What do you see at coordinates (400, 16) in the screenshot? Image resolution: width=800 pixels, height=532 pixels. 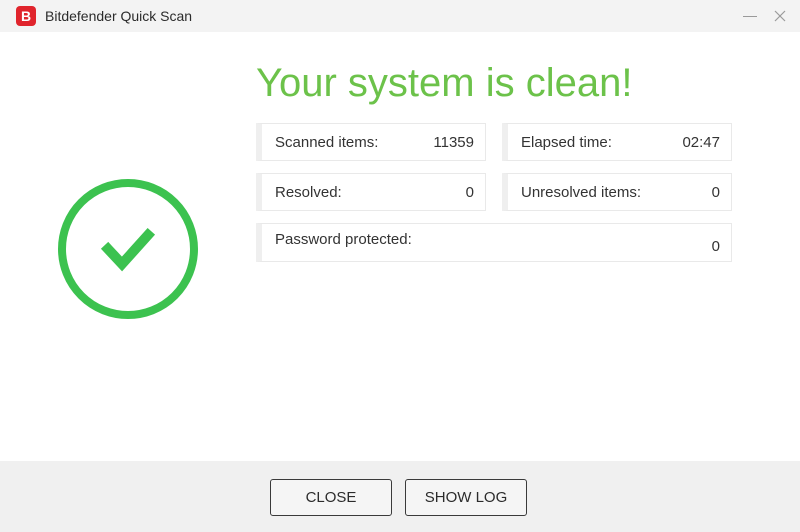 I see `title-bar: B Bitdefender Quick Scan` at bounding box center [400, 16].